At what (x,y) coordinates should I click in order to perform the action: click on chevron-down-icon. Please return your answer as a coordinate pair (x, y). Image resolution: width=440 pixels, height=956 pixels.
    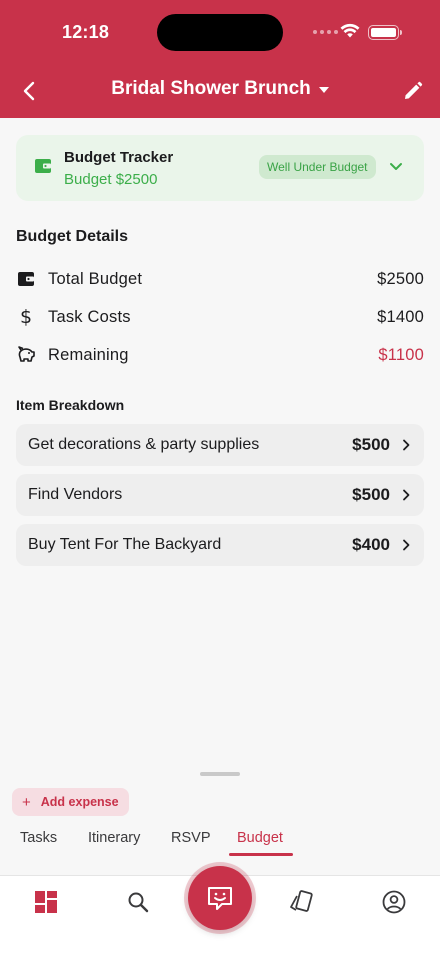
    Looking at the image, I should click on (396, 166).